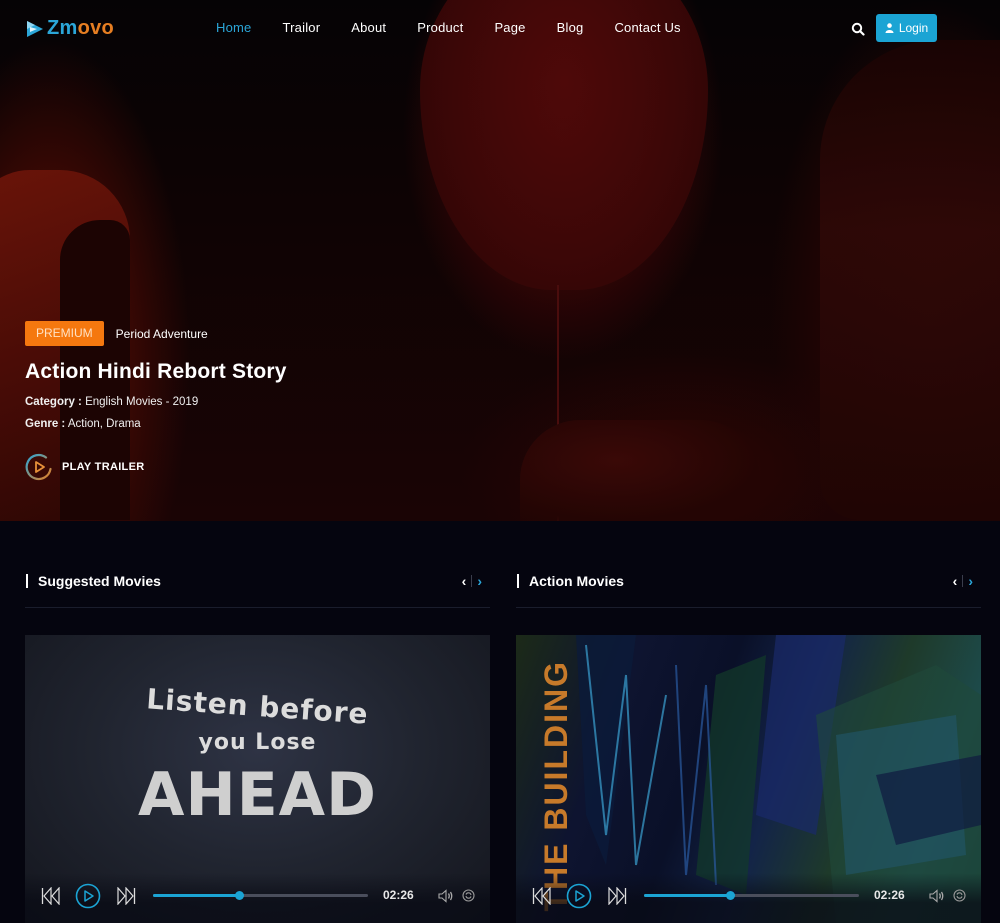 The image size is (1000, 923). What do you see at coordinates (161, 333) in the screenshot?
I see `genre-tag: Period Adventure` at bounding box center [161, 333].